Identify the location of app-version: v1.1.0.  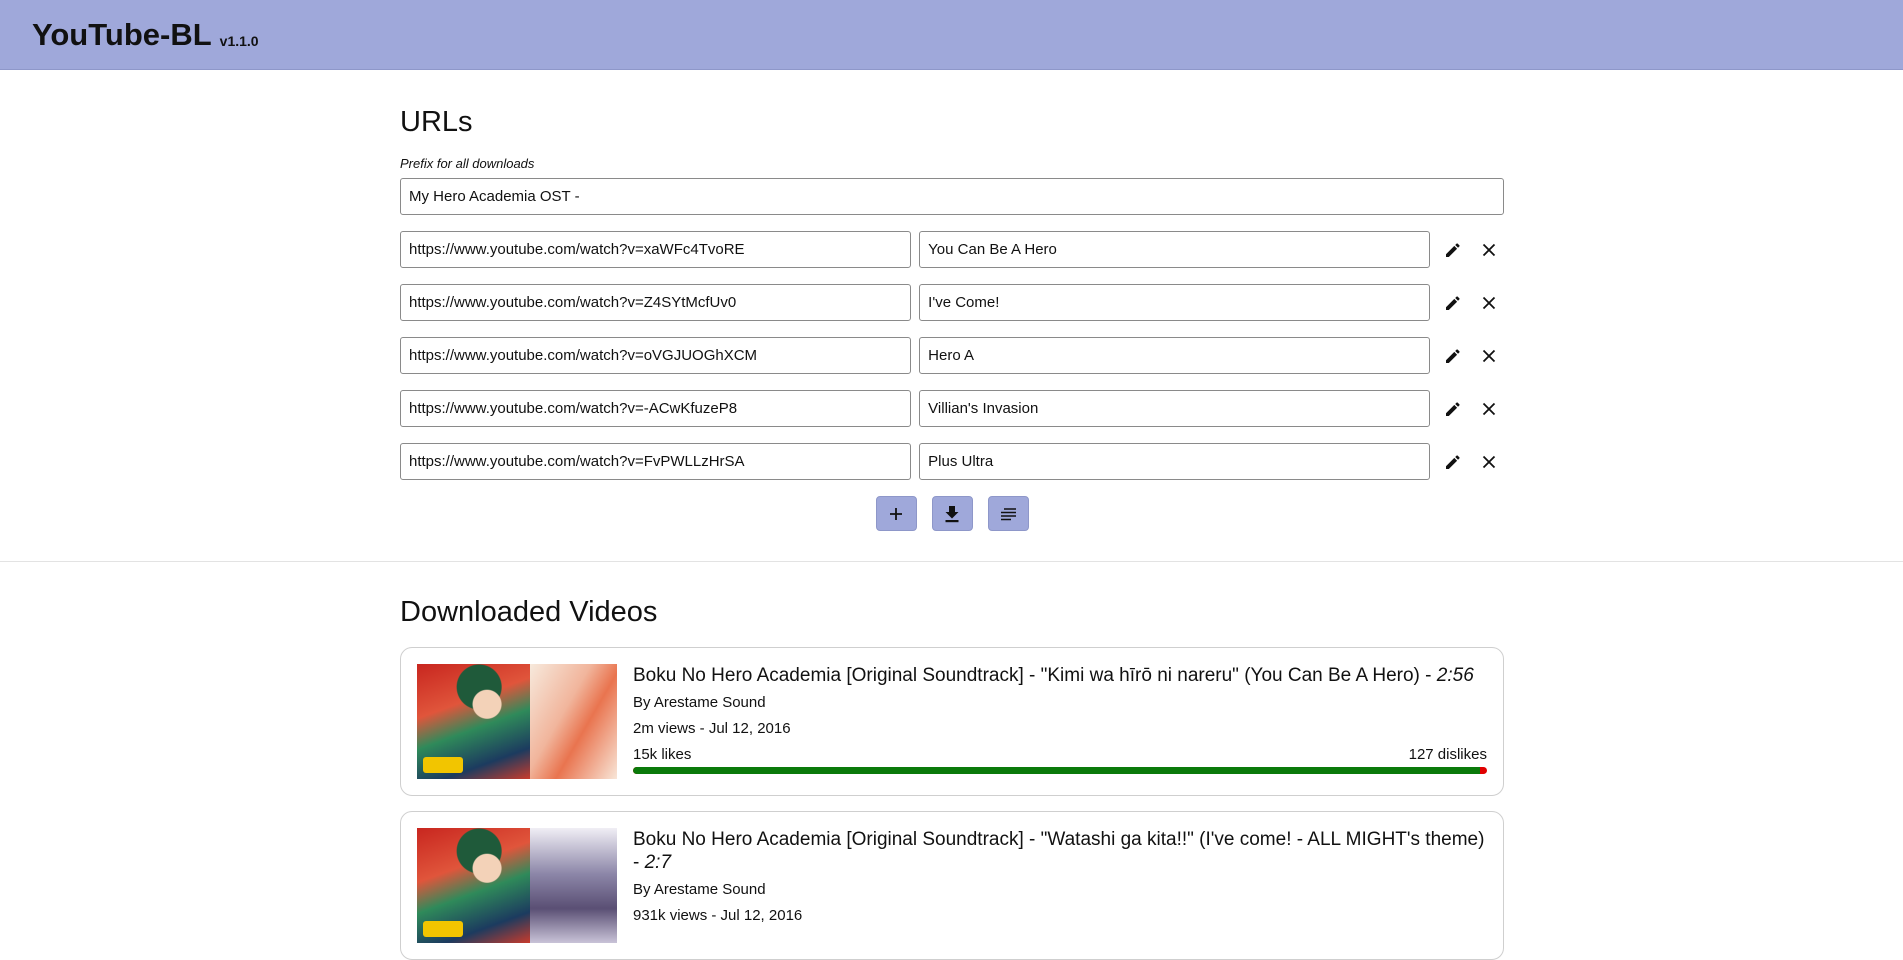
(239, 40).